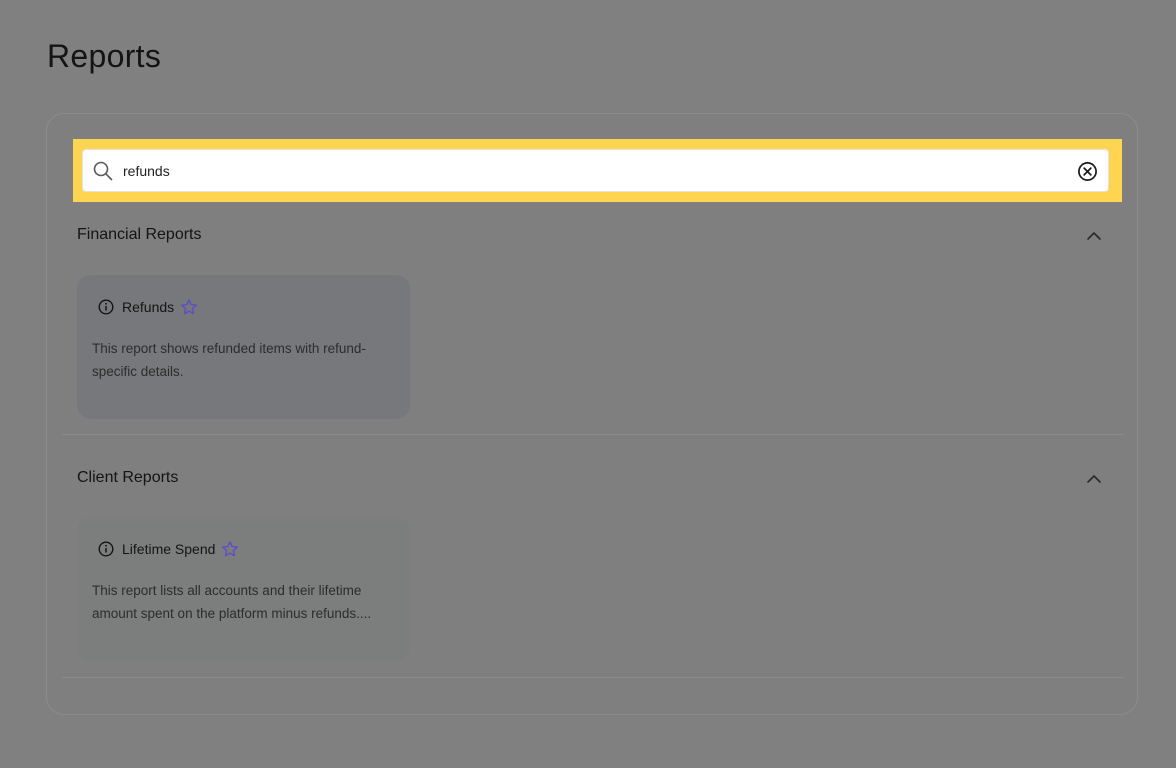 The height and width of the screenshot is (768, 1176). What do you see at coordinates (595, 170) in the screenshot?
I see `search-input: refunds` at bounding box center [595, 170].